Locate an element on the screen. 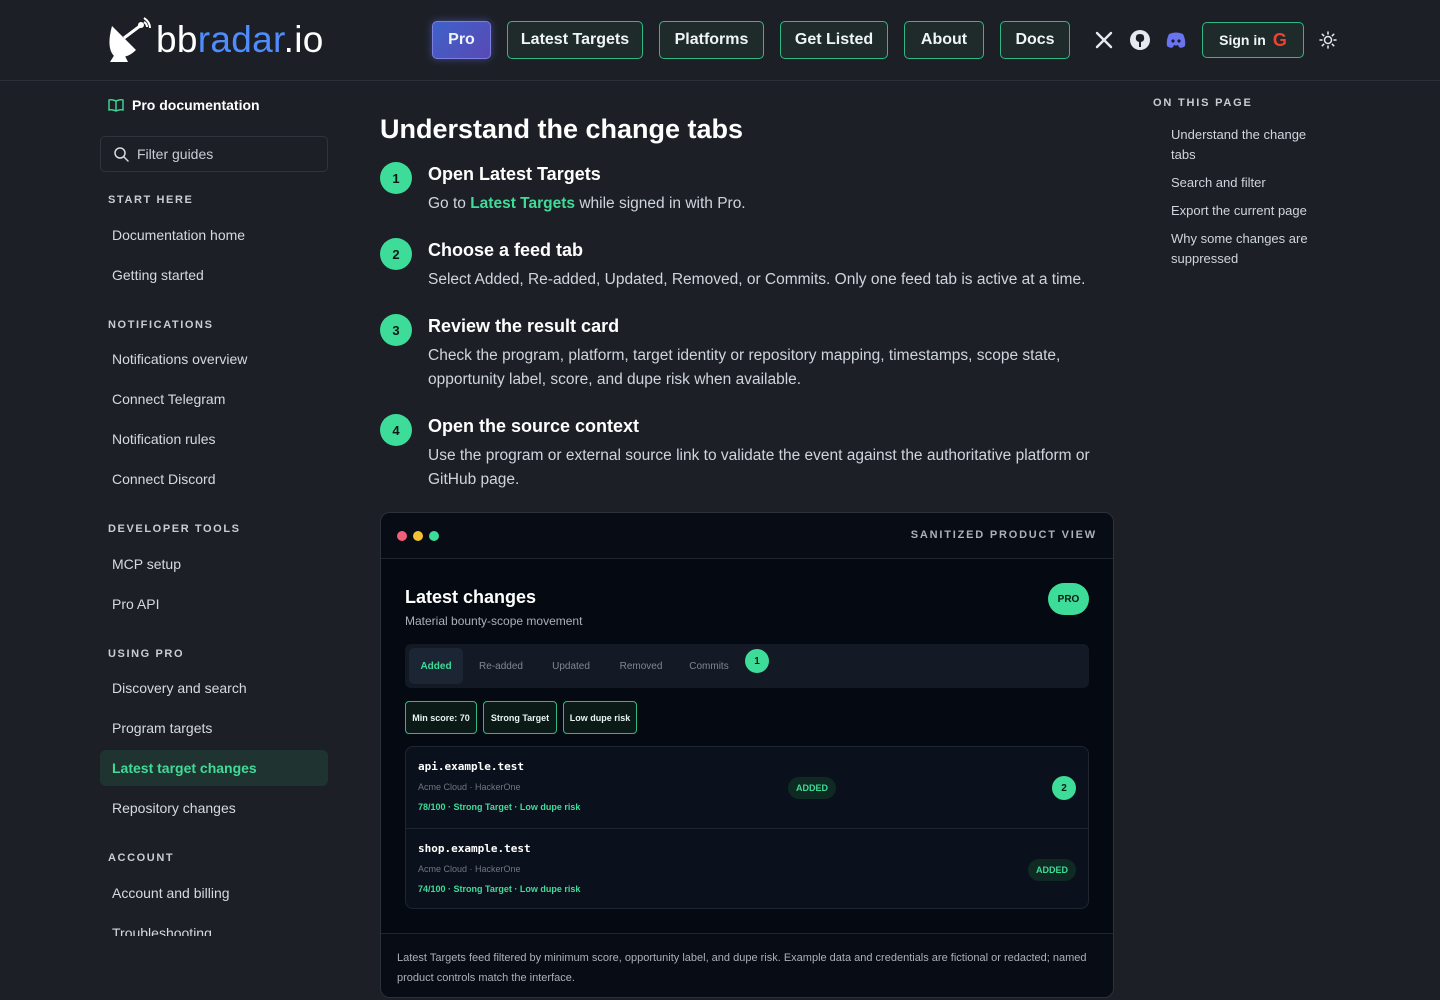 This screenshot has height=1000, width=1440. tab-commits: Commits is located at coordinates (709, 666).